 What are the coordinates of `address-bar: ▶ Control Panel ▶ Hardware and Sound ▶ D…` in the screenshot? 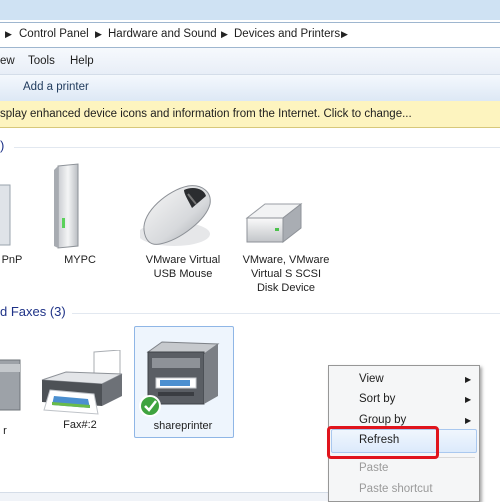 It's located at (250, 35).